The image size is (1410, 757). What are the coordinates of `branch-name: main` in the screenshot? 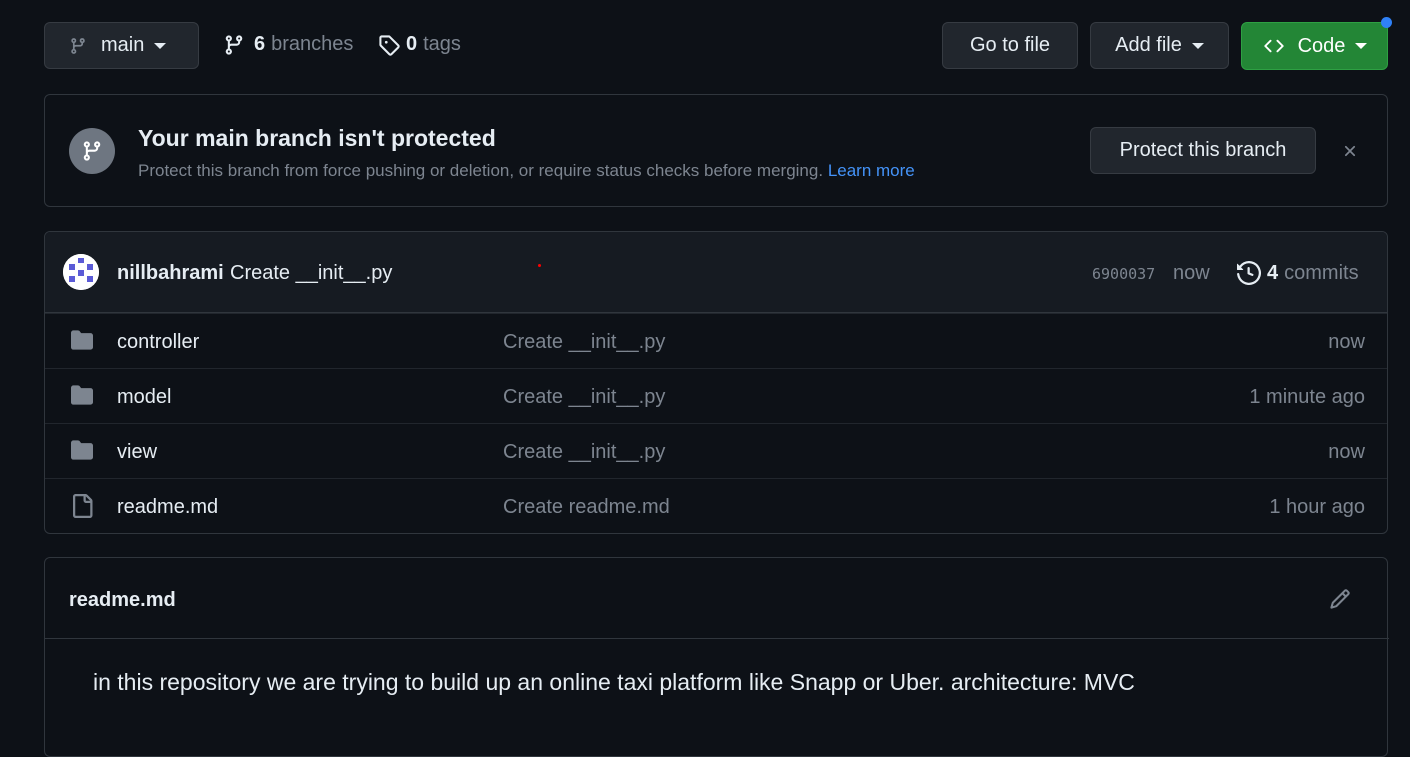 It's located at (123, 45).